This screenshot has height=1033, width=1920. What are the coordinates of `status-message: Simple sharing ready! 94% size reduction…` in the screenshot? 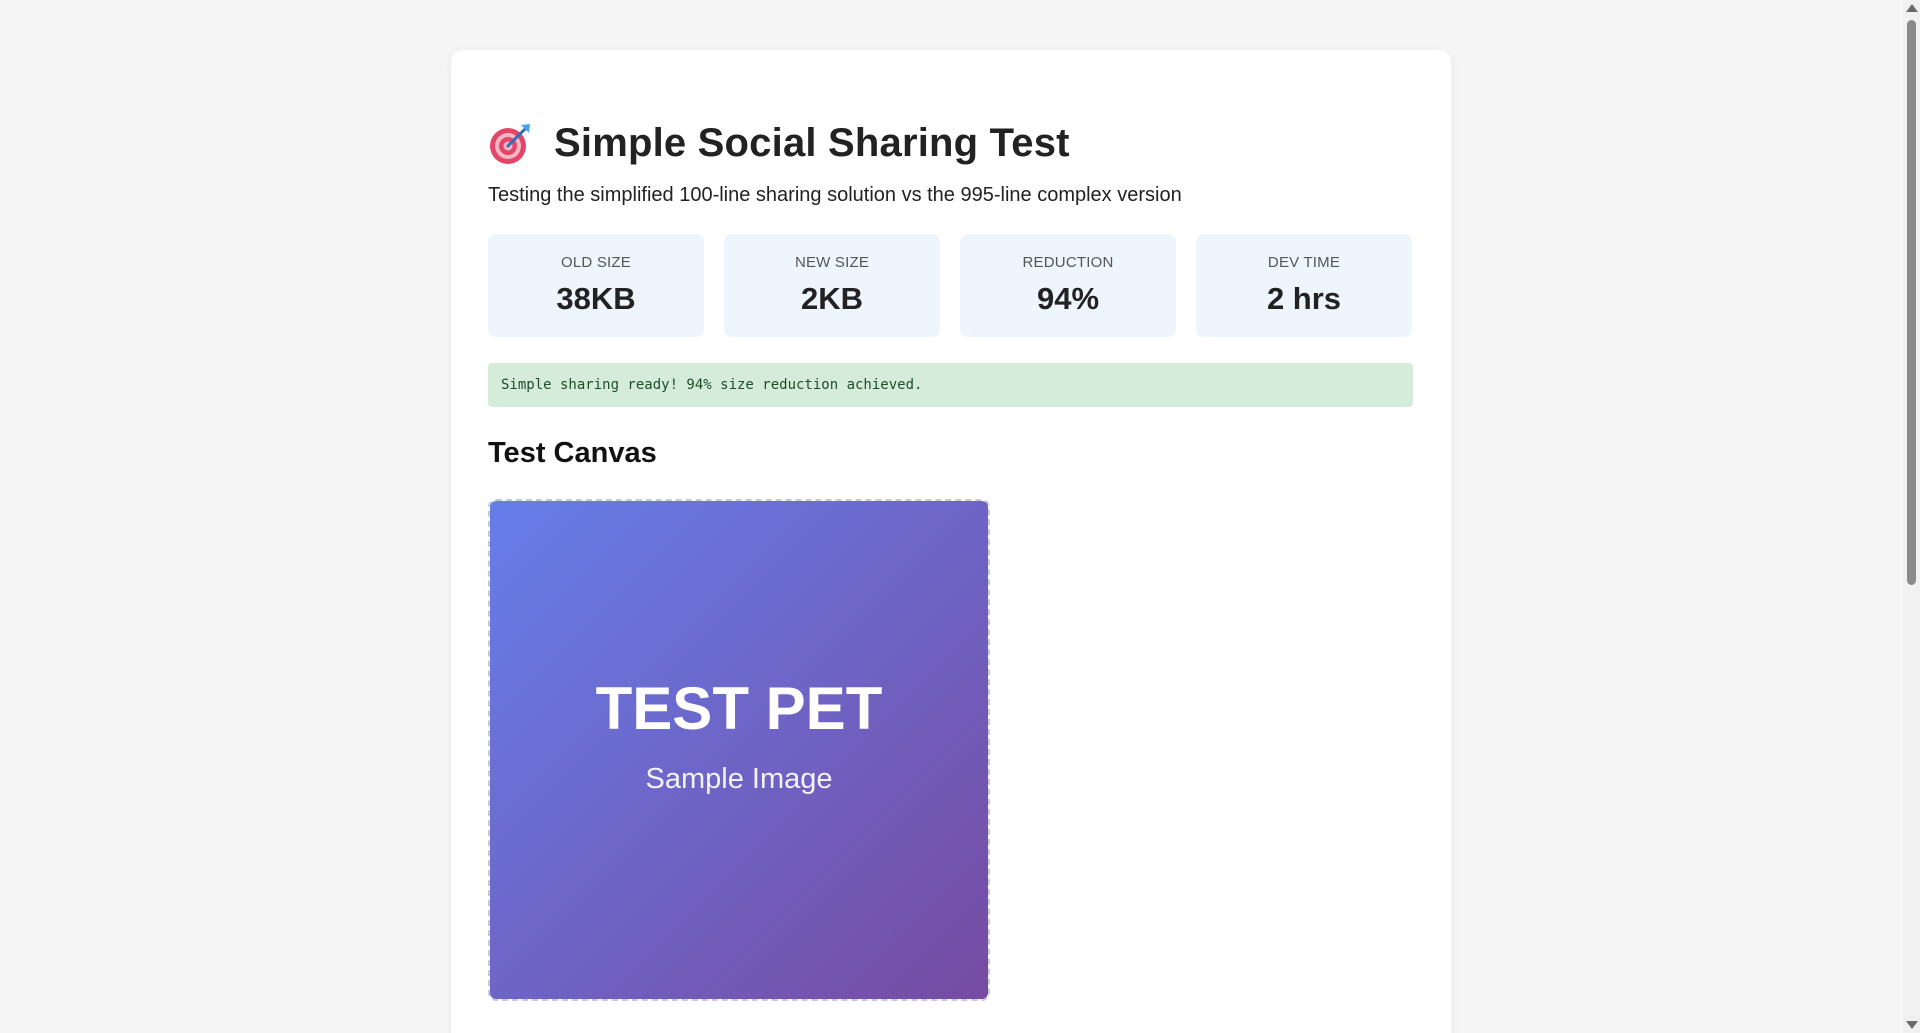 It's located at (950, 385).